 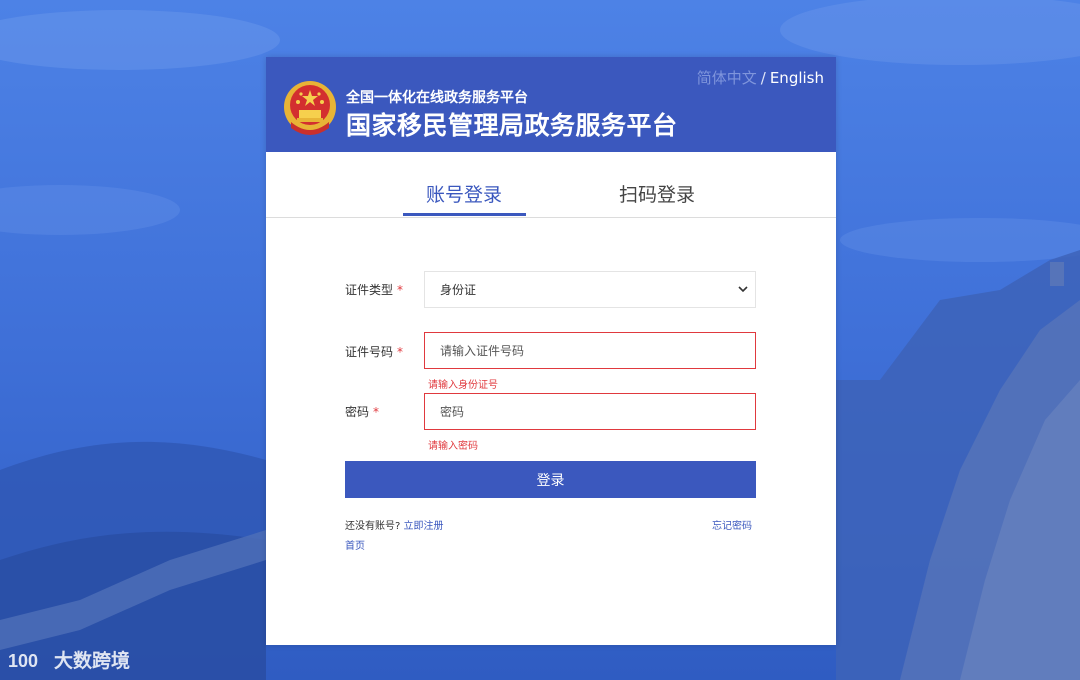 I want to click on id-type-select: 身份证, so click(x=590, y=289).